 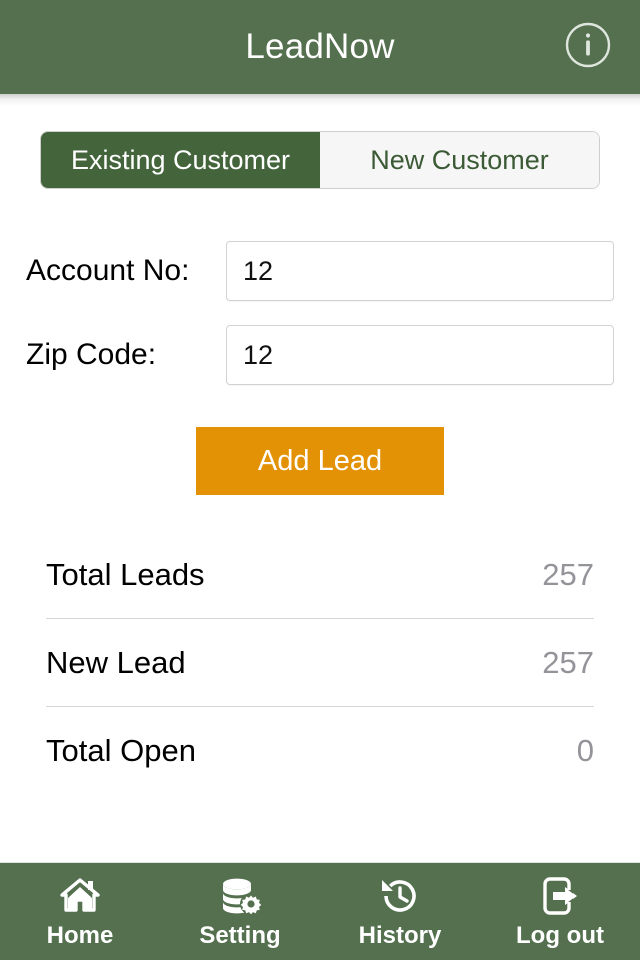 I want to click on logout-arrow-icon, so click(x=560, y=896).